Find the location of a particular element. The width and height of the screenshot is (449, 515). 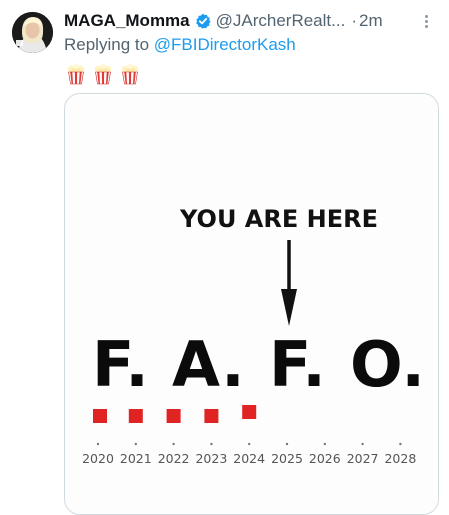

year-label: 2024 is located at coordinates (249, 458).